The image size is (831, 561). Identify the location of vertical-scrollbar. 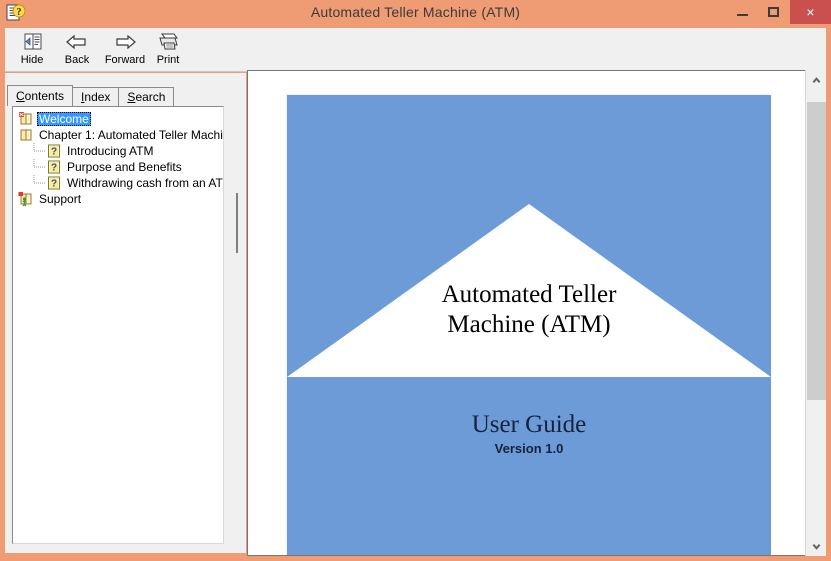
(815, 313).